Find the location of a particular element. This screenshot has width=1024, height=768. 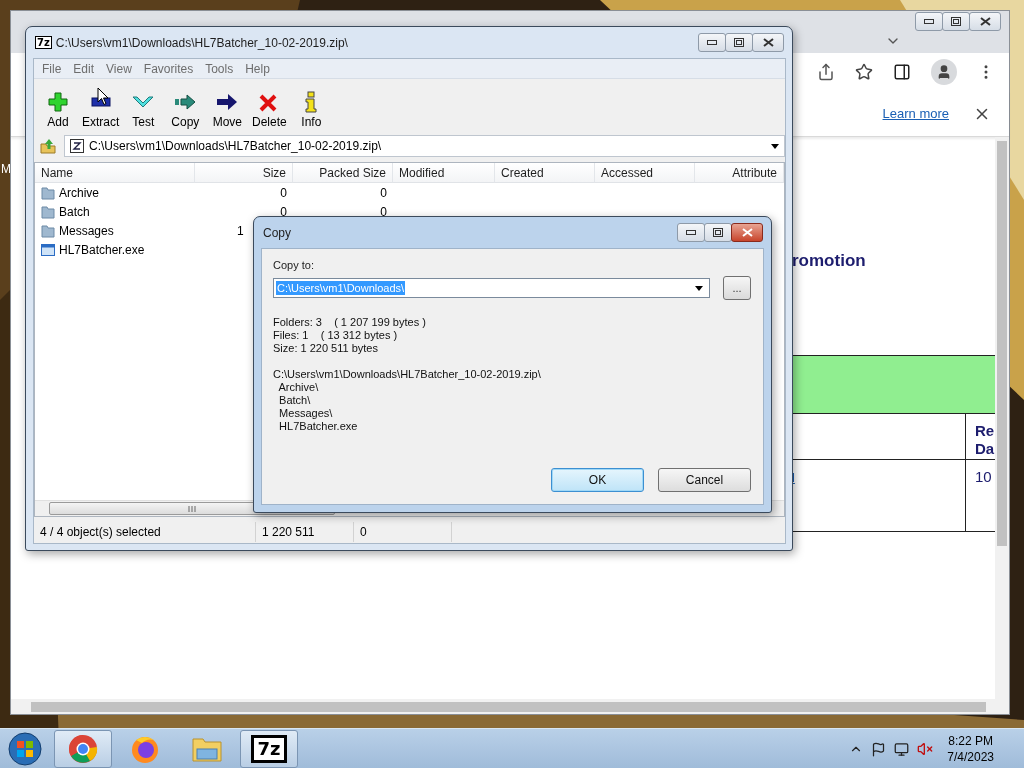

file-name-cell: Batch is located at coordinates (115, 211).